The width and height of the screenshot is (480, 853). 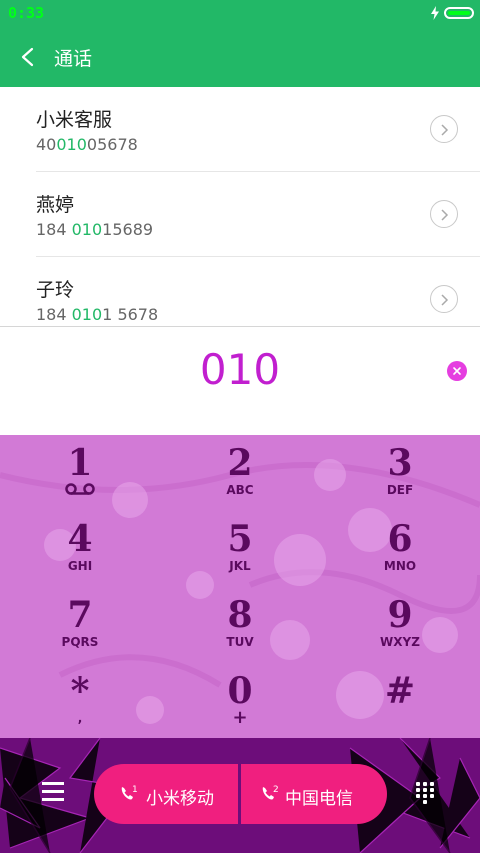 What do you see at coordinates (97, 314) in the screenshot?
I see `contact-number: 184 0101 5678` at bounding box center [97, 314].